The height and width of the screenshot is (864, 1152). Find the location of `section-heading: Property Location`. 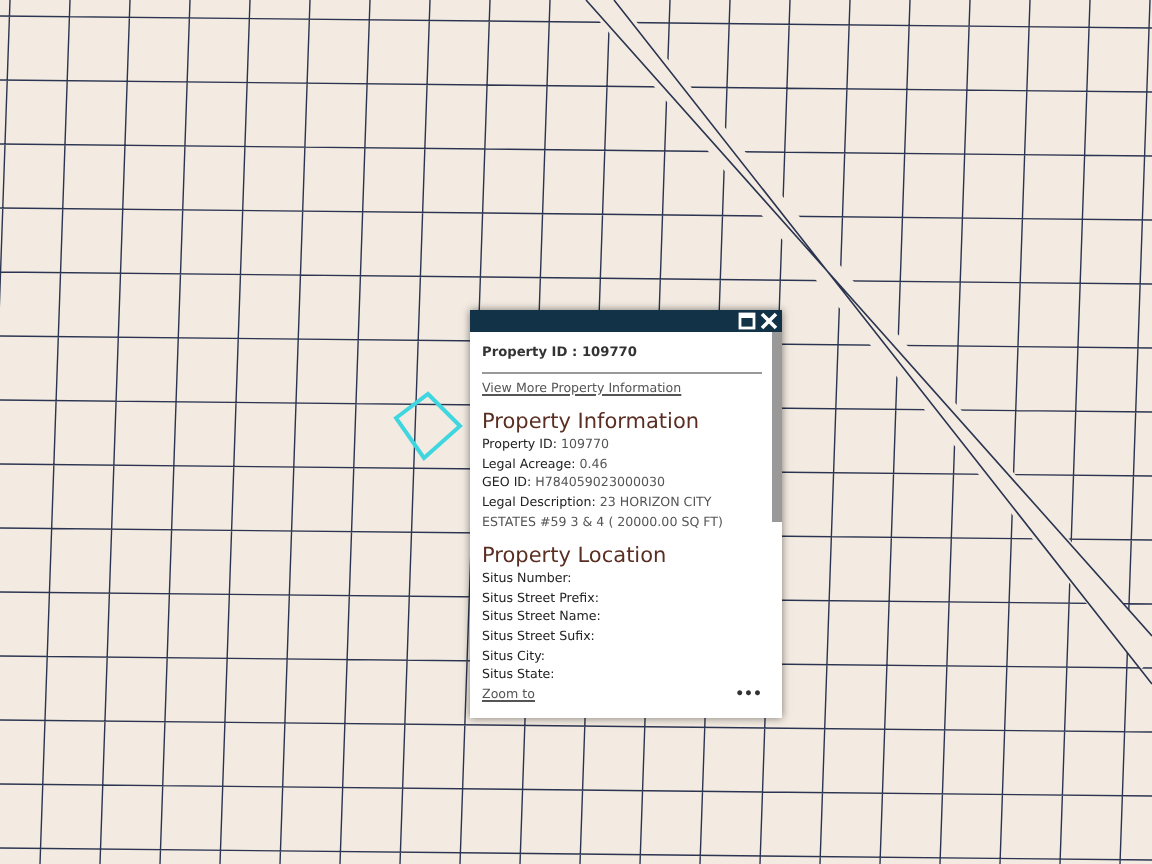

section-heading: Property Location is located at coordinates (575, 557).